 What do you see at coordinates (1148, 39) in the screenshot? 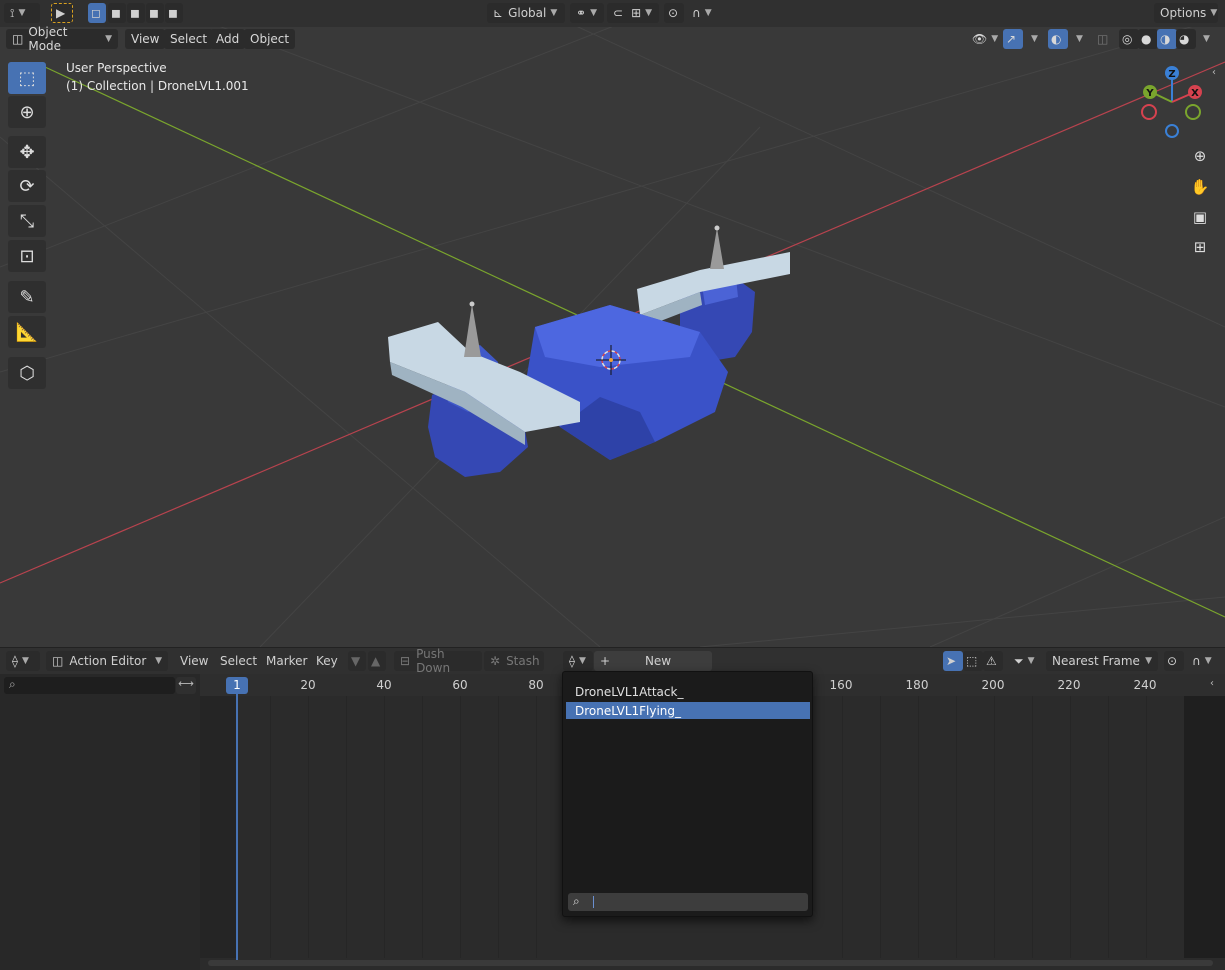
I see `shading-solid: ●` at bounding box center [1148, 39].